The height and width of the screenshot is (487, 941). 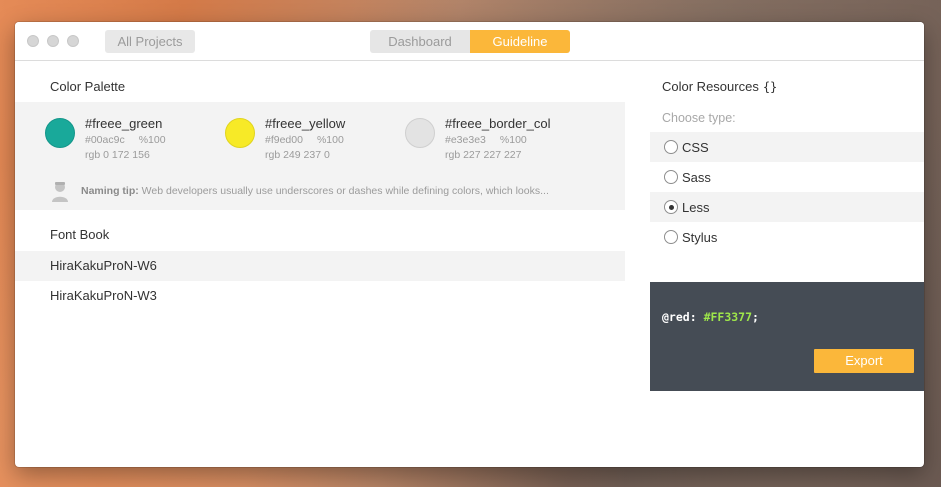 What do you see at coordinates (88, 86) in the screenshot?
I see `color-palette-title: Color Palette` at bounding box center [88, 86].